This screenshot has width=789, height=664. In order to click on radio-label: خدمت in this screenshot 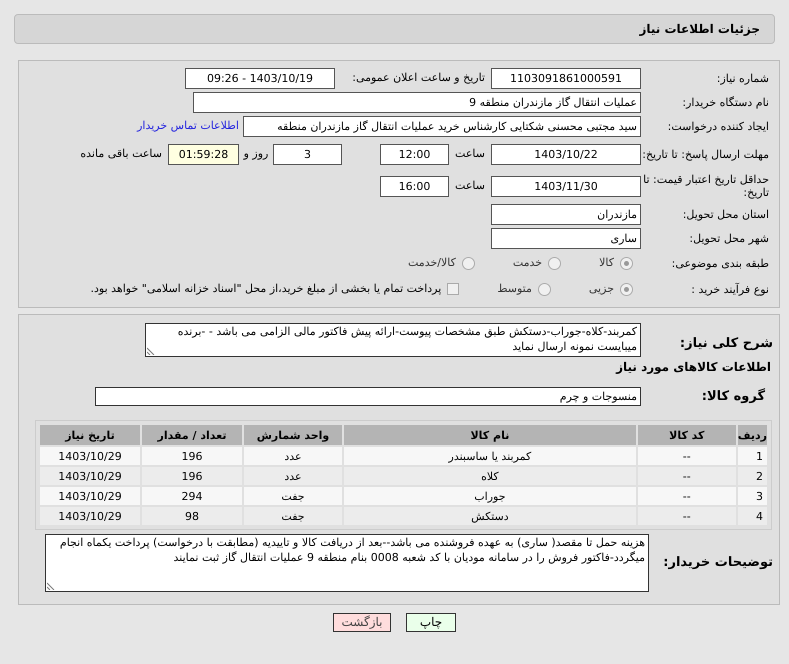, I will do `click(527, 263)`.